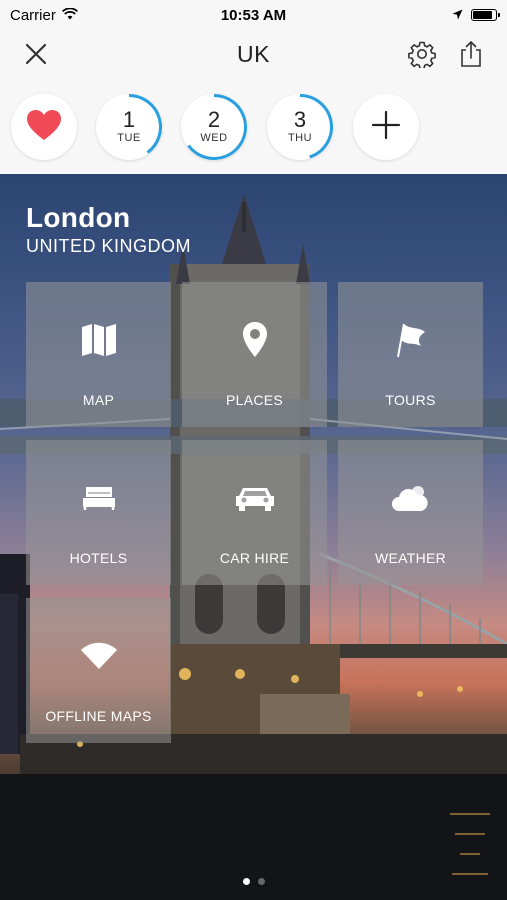 This screenshot has width=507, height=900. What do you see at coordinates (78, 217) in the screenshot?
I see `city-name: London` at bounding box center [78, 217].